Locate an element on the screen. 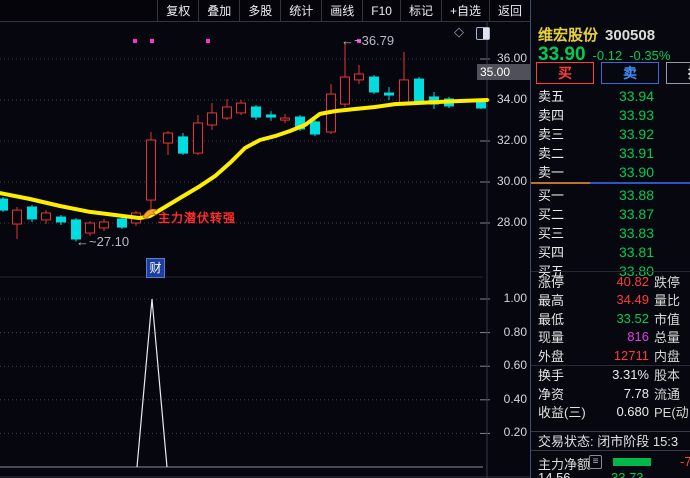 This screenshot has height=478, width=690. bid-row: 买三 33.83 is located at coordinates (610, 232).